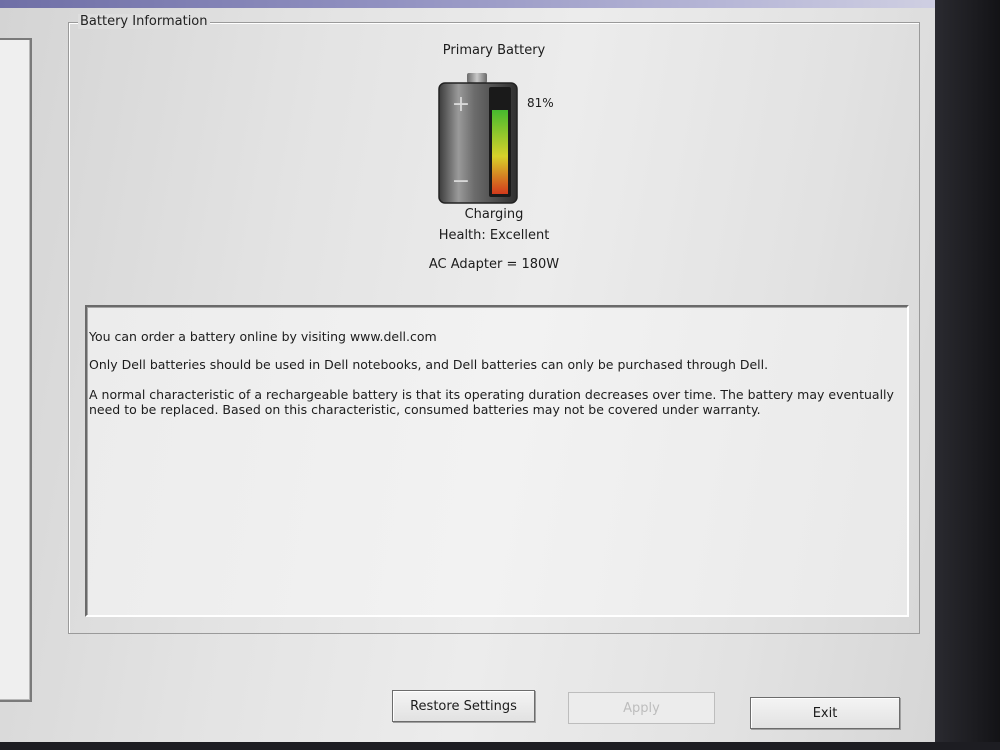 This screenshot has height=750, width=1000. I want to click on plus-sign: +, so click(461, 104).